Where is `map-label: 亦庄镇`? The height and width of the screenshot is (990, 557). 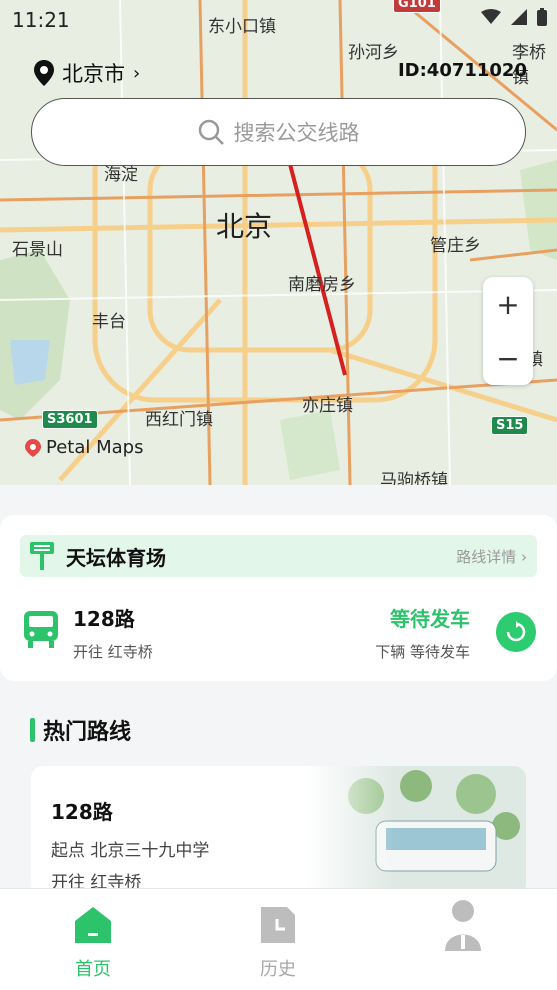 map-label: 亦庄镇 is located at coordinates (327, 406).